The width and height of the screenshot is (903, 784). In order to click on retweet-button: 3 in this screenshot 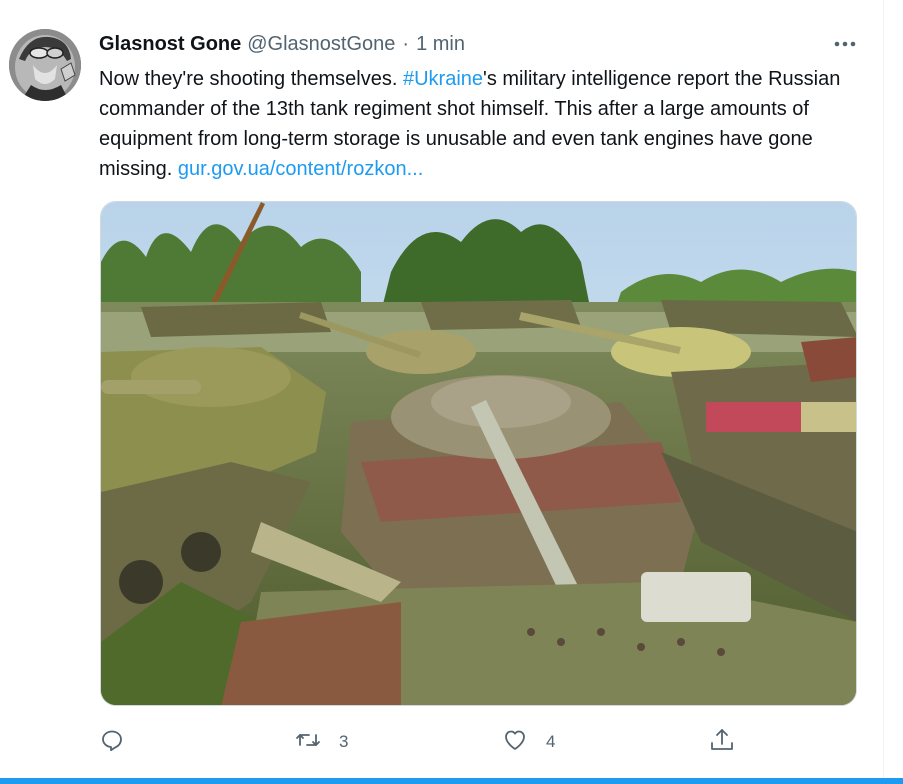, I will do `click(321, 742)`.